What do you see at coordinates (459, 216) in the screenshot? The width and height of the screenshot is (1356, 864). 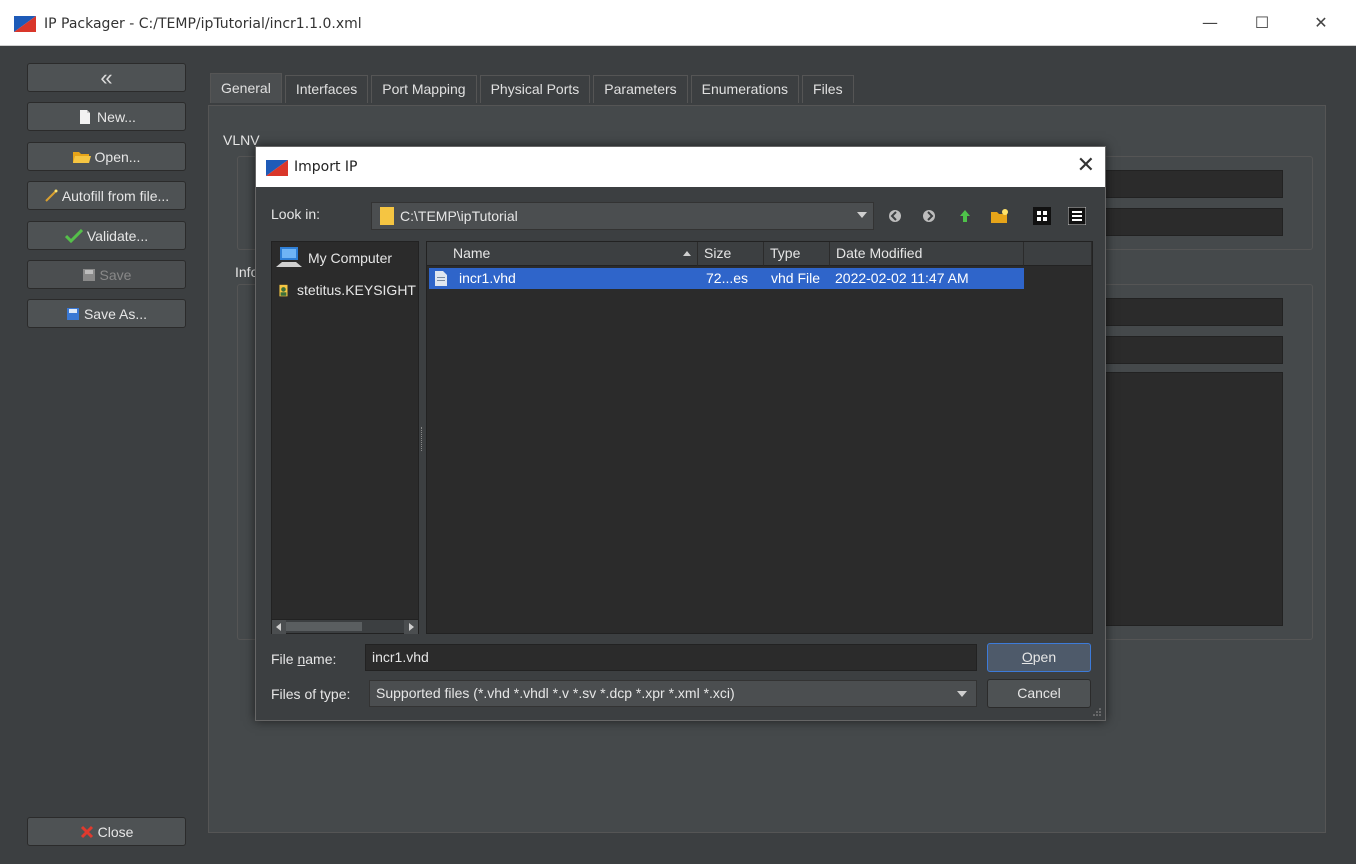 I see `look-in-value: C:\TEMP\ipTutorial` at bounding box center [459, 216].